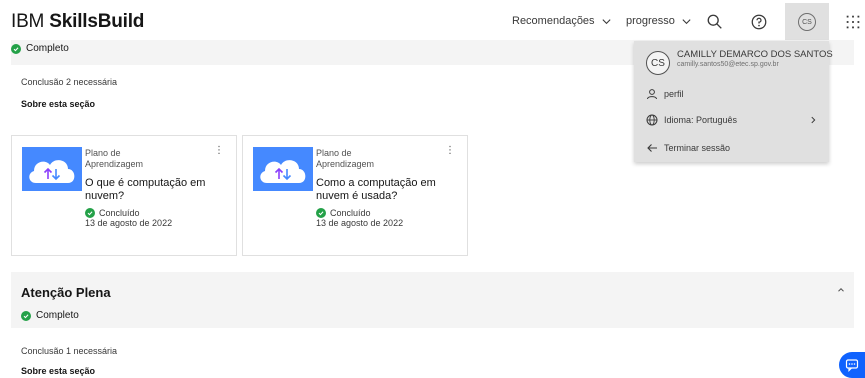  I want to click on chevron-up-icon, so click(841, 290).